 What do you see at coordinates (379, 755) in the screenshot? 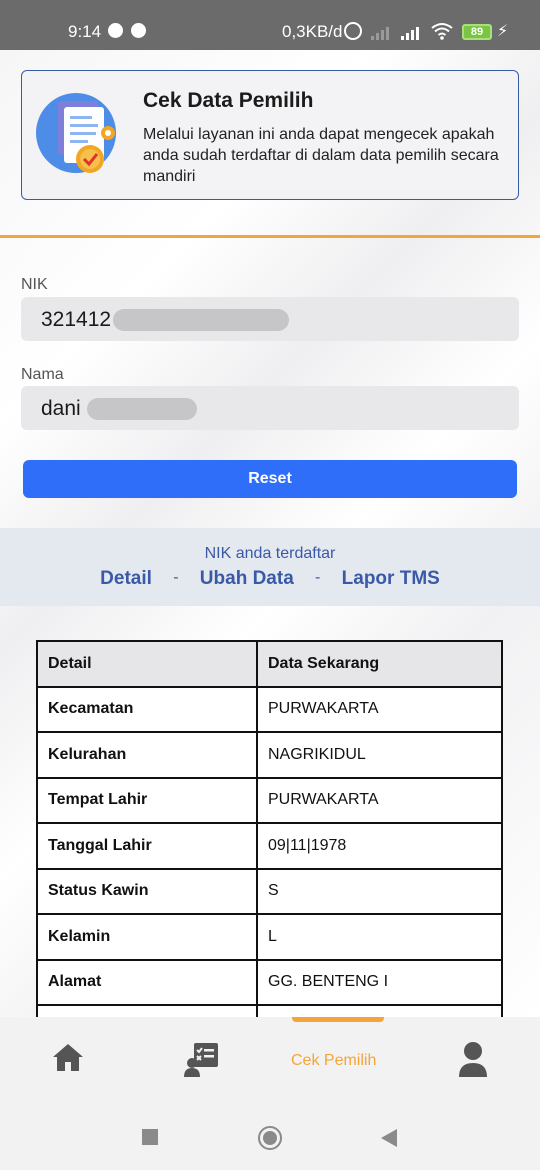
I see `row-value: NAGRIKIDUL` at bounding box center [379, 755].